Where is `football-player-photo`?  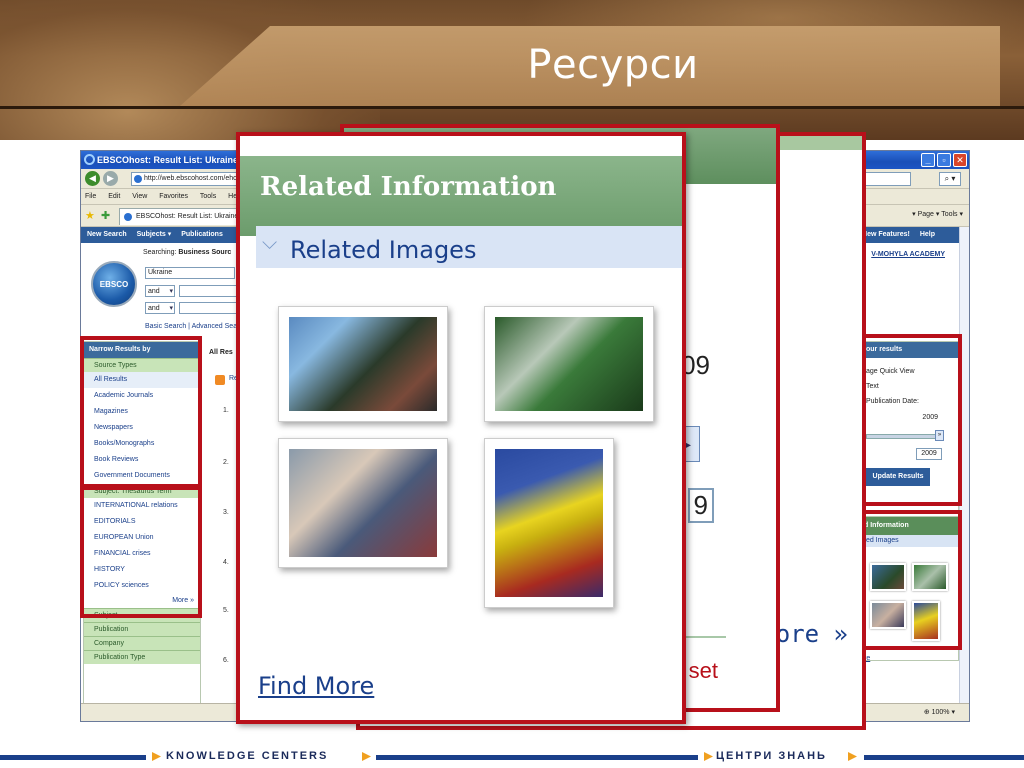 football-player-photo is located at coordinates (549, 523).